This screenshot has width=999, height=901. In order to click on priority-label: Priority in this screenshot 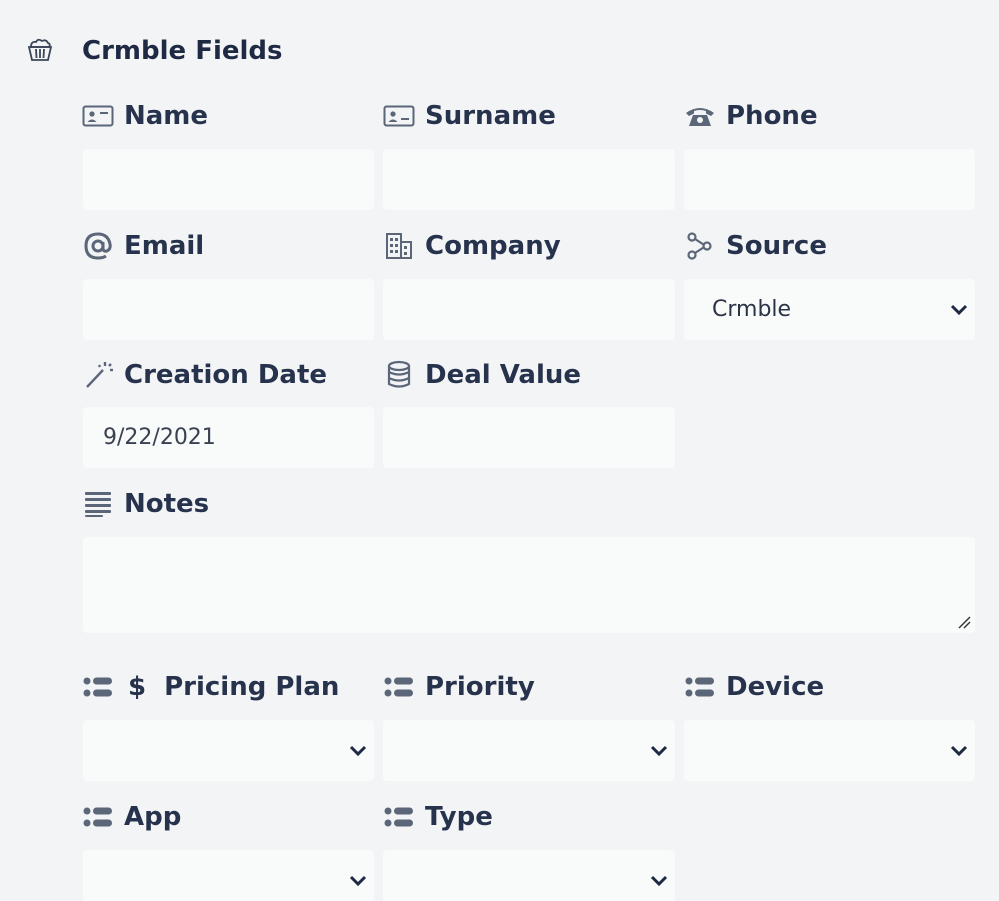, I will do `click(459, 687)`.